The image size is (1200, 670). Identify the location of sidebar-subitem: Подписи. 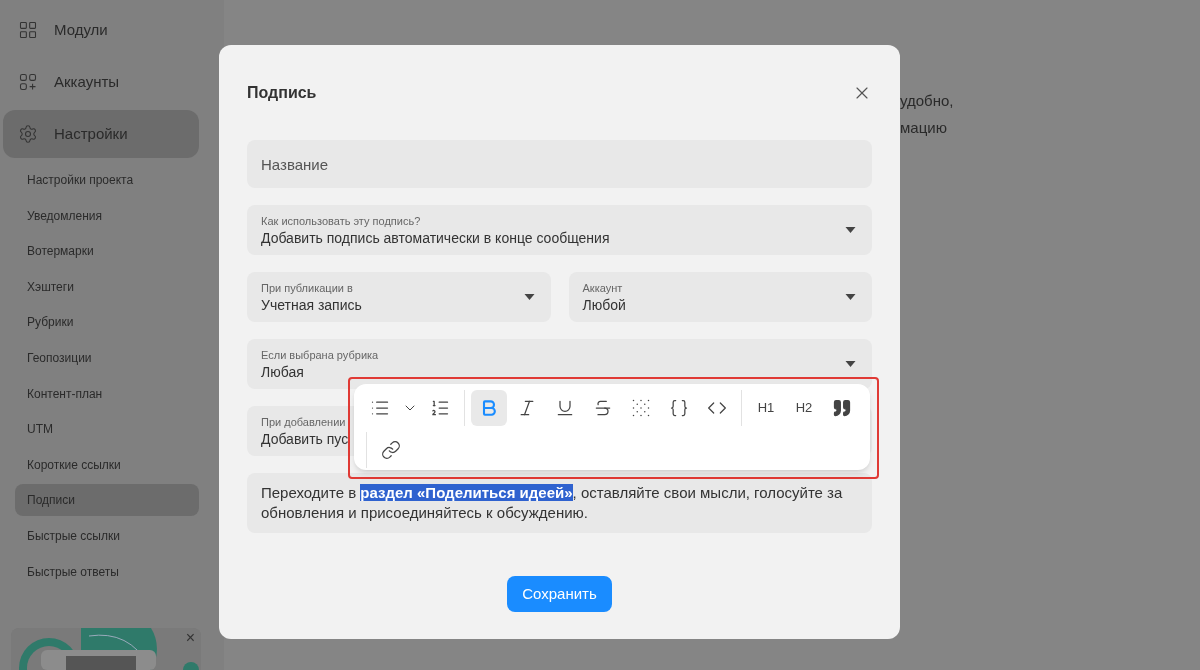
(107, 500).